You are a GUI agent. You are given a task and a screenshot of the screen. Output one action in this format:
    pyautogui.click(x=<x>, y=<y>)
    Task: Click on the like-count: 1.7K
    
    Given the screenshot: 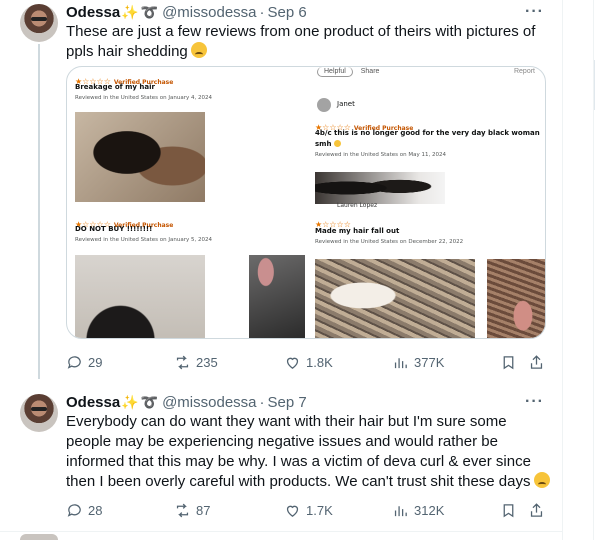 What is the action you would take?
    pyautogui.click(x=319, y=510)
    